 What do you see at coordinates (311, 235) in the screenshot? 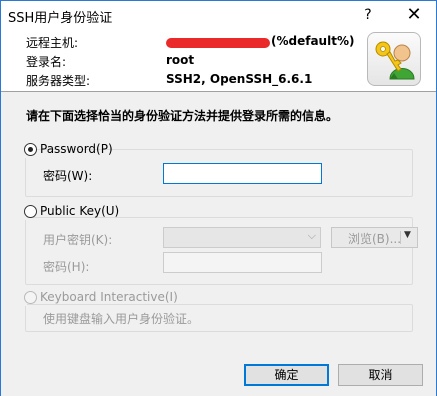
I see `chevron-down-icon: ⌵` at bounding box center [311, 235].